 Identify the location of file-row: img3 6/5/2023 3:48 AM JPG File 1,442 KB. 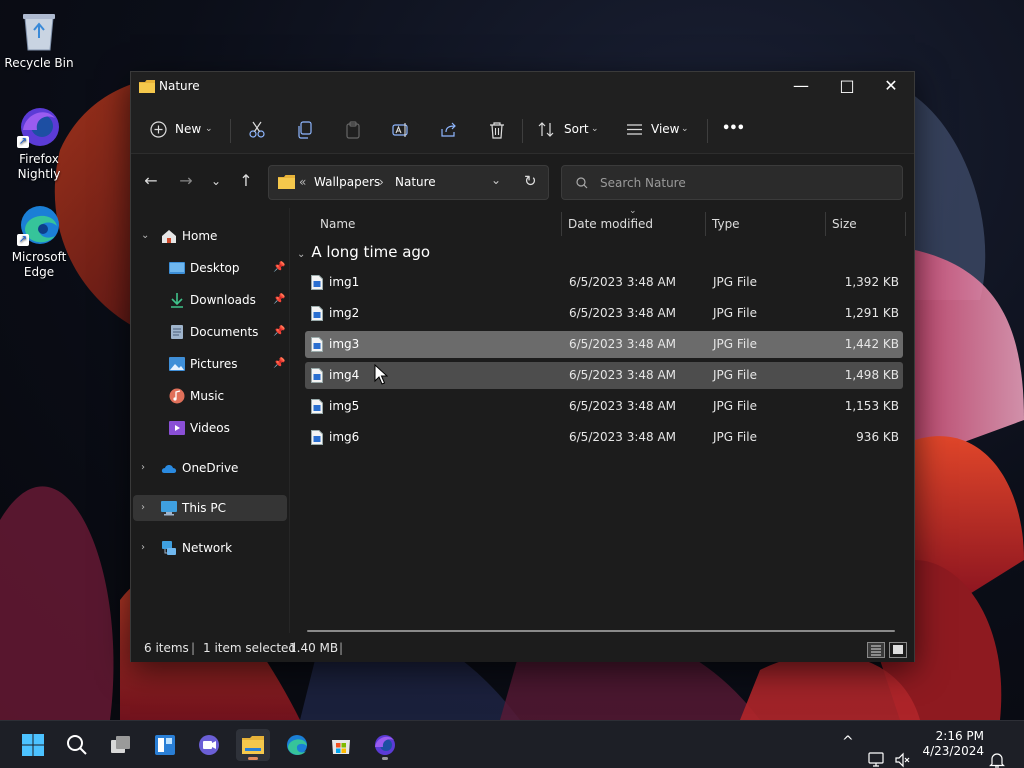
(604, 344).